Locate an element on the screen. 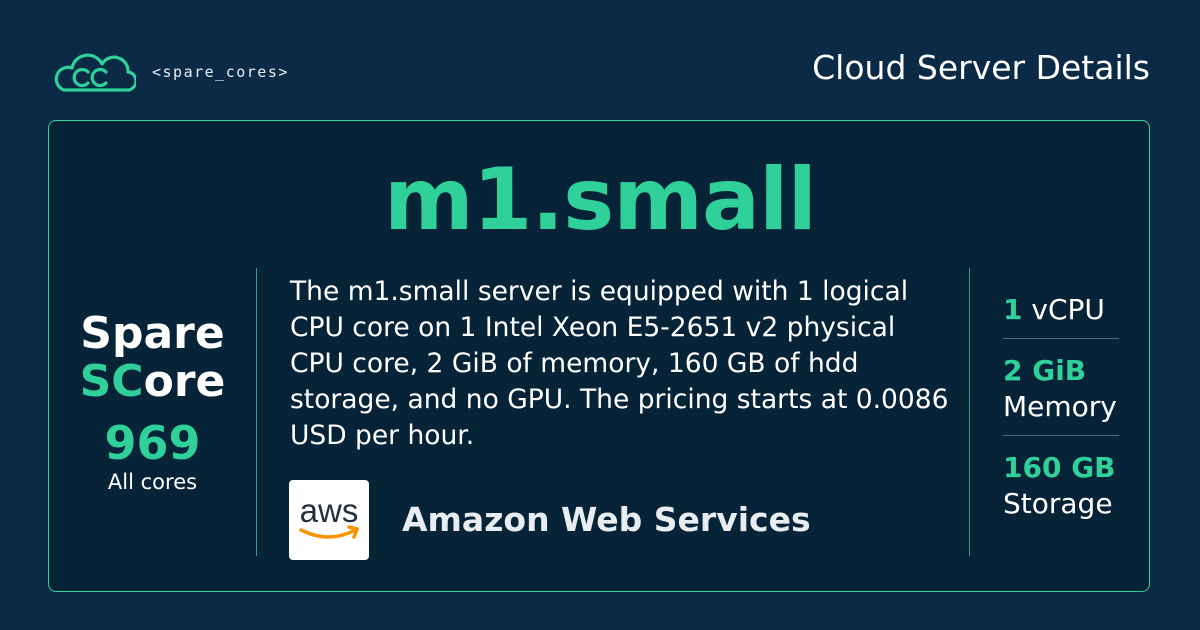  spec-memory: 2 GiB Memory is located at coordinates (1061, 389).